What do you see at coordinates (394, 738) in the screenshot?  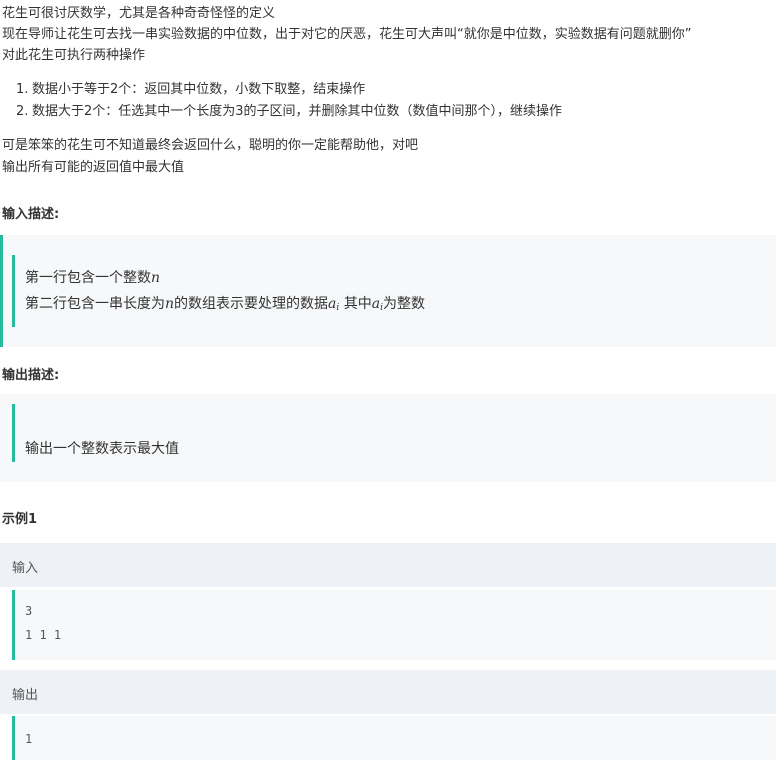 I see `example-output-code: 1` at bounding box center [394, 738].